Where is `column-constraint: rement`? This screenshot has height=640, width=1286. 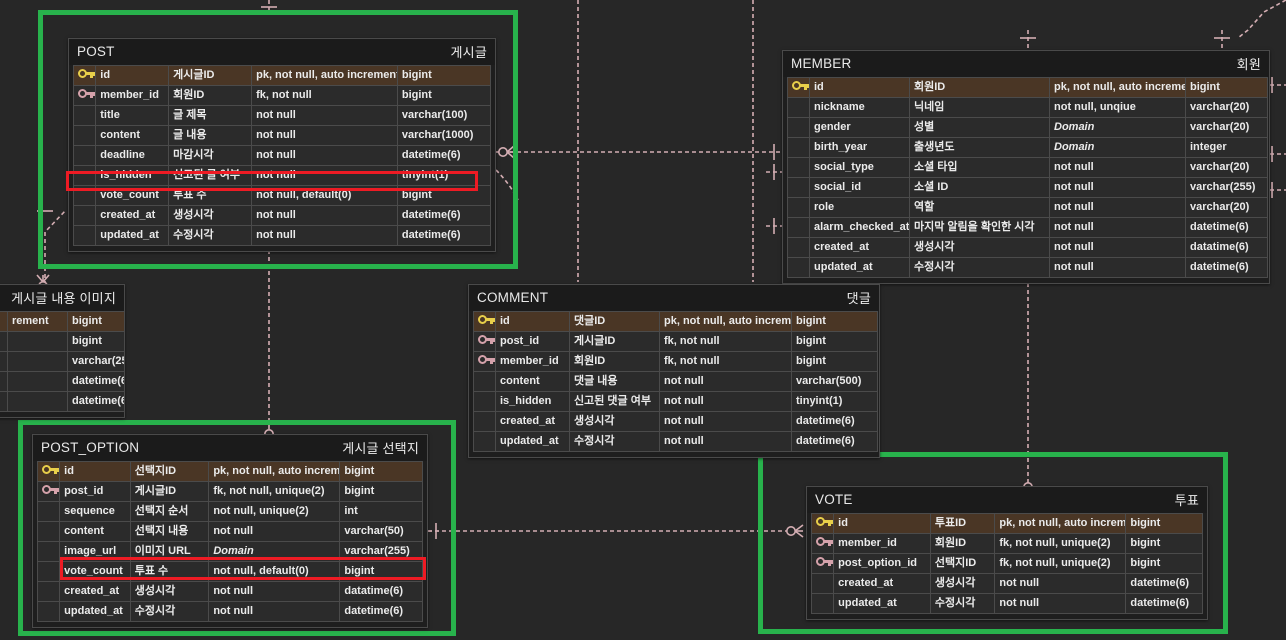 column-constraint: rement is located at coordinates (37, 321).